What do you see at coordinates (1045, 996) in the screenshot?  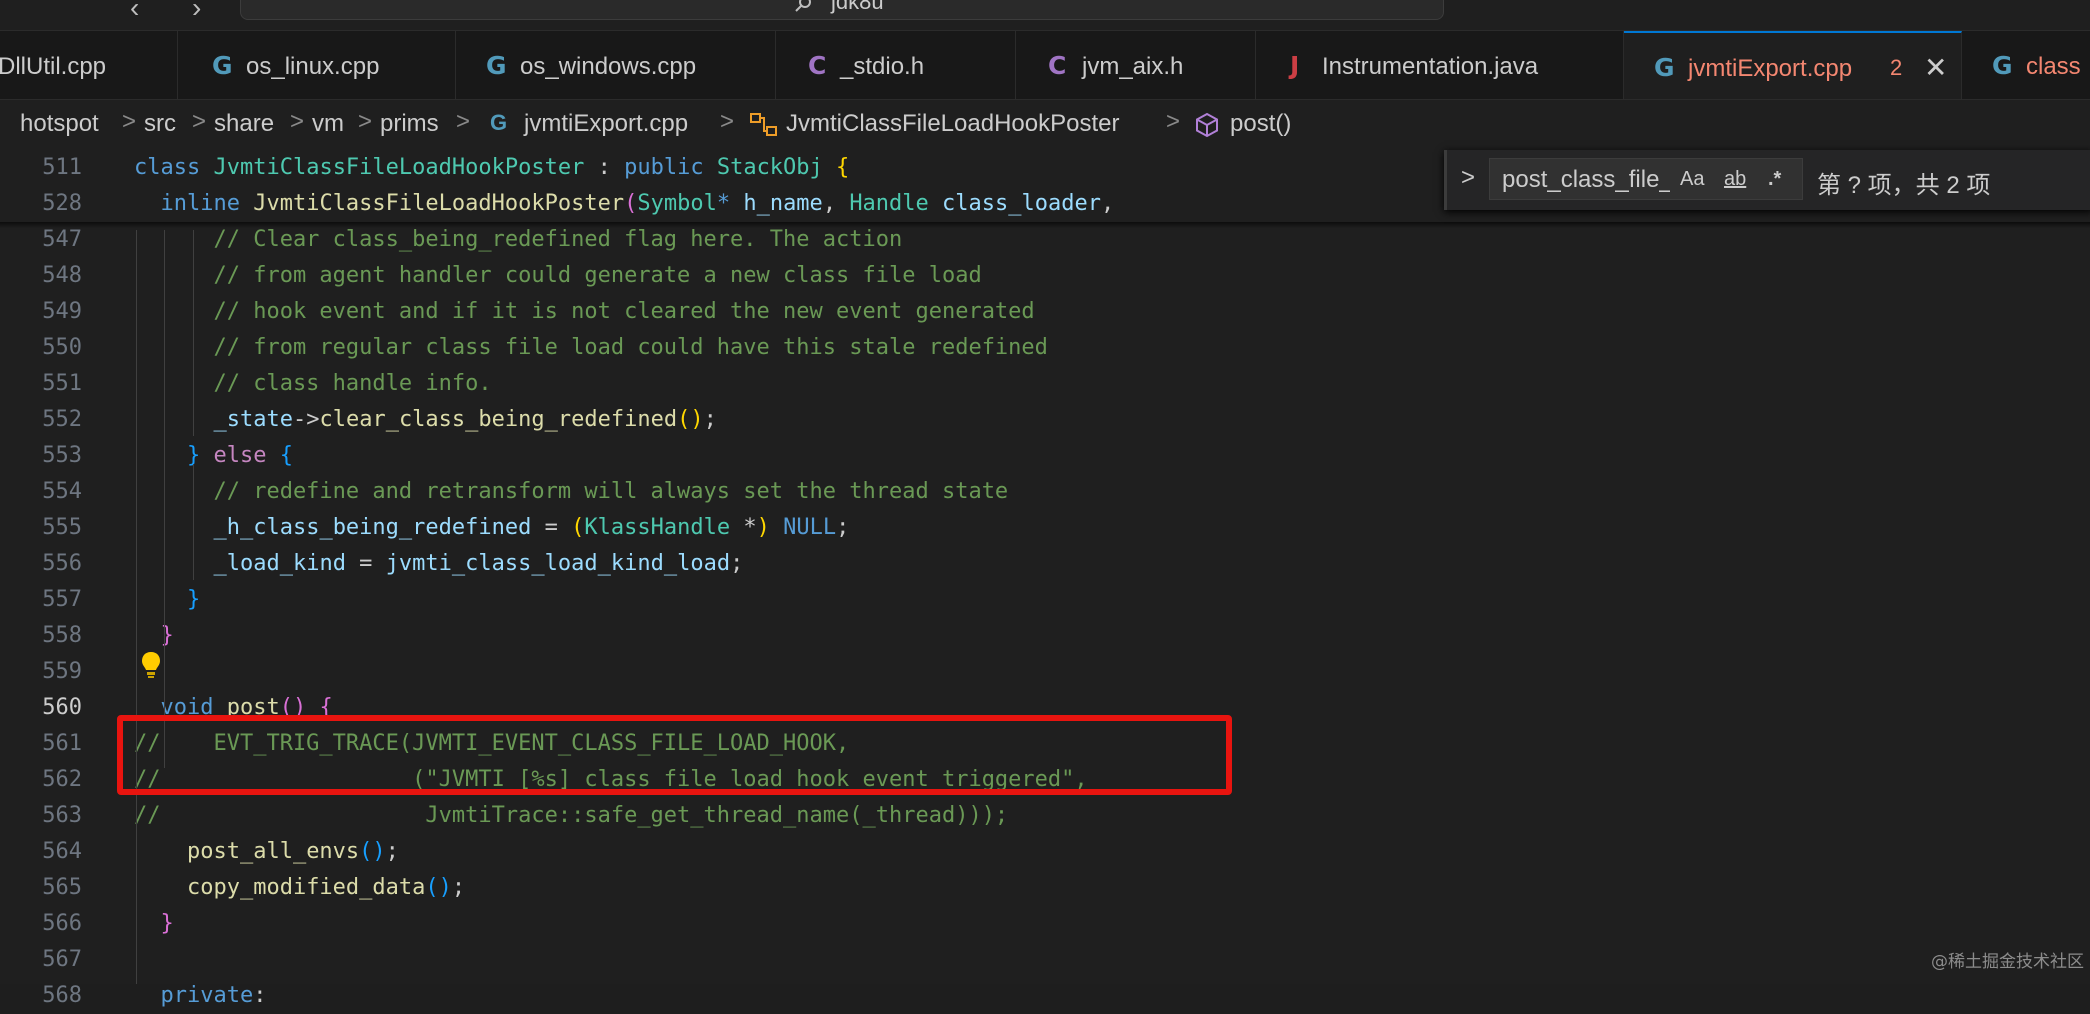 I see `code-line: 568 private:` at bounding box center [1045, 996].